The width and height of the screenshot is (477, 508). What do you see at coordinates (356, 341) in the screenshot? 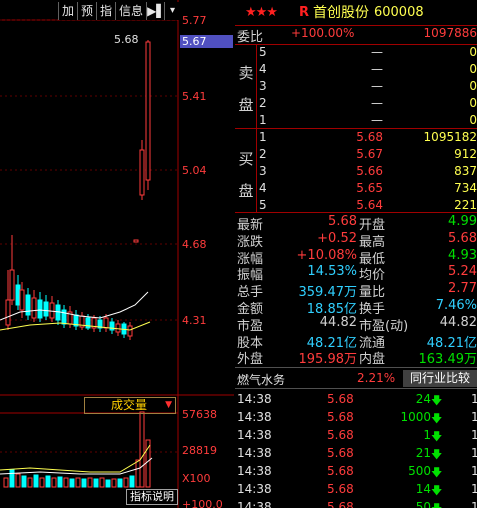
I see `stat-row: 股本 48.21亿 流通 48.21亿` at bounding box center [356, 341].